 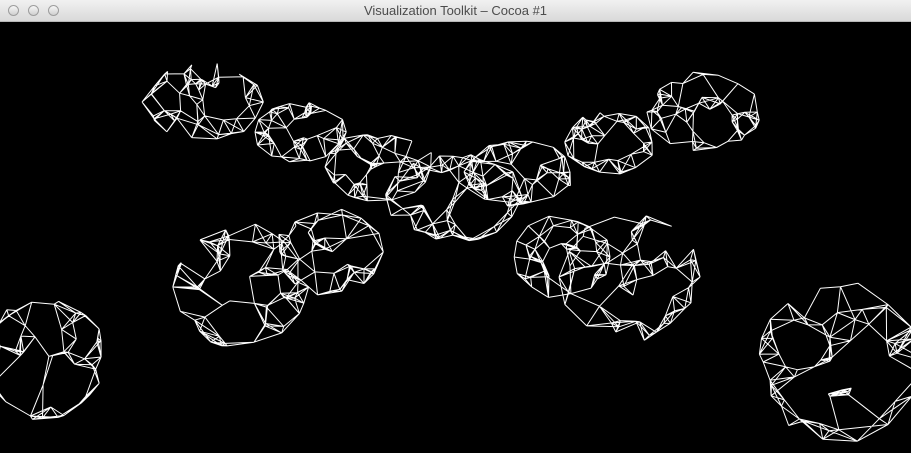 I want to click on window-titlebar: Visualization Toolkit – Cocoa #1, so click(x=455, y=11).